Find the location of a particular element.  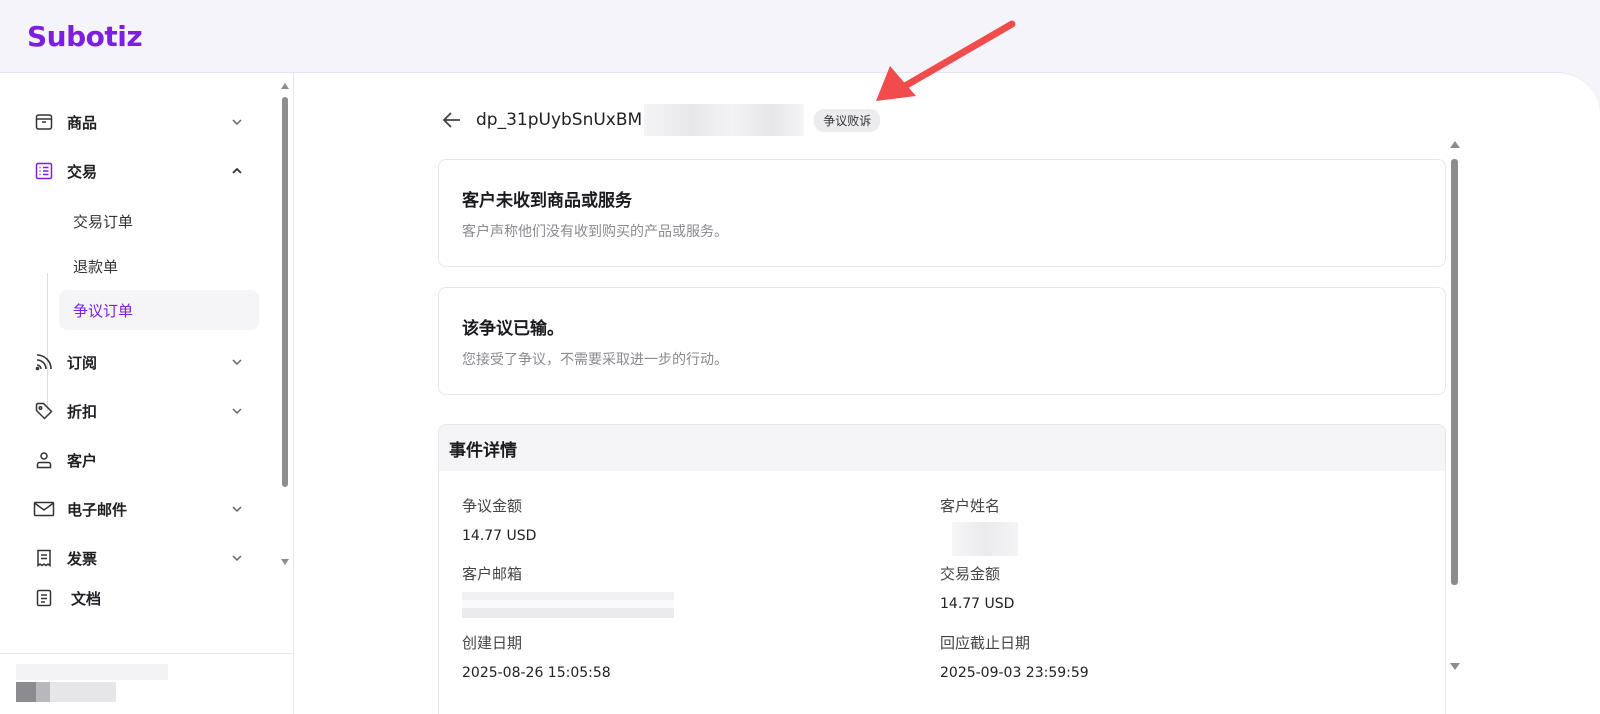

result-description: 您接受了争议，不需要采取进一步的行动。 is located at coordinates (595, 360).